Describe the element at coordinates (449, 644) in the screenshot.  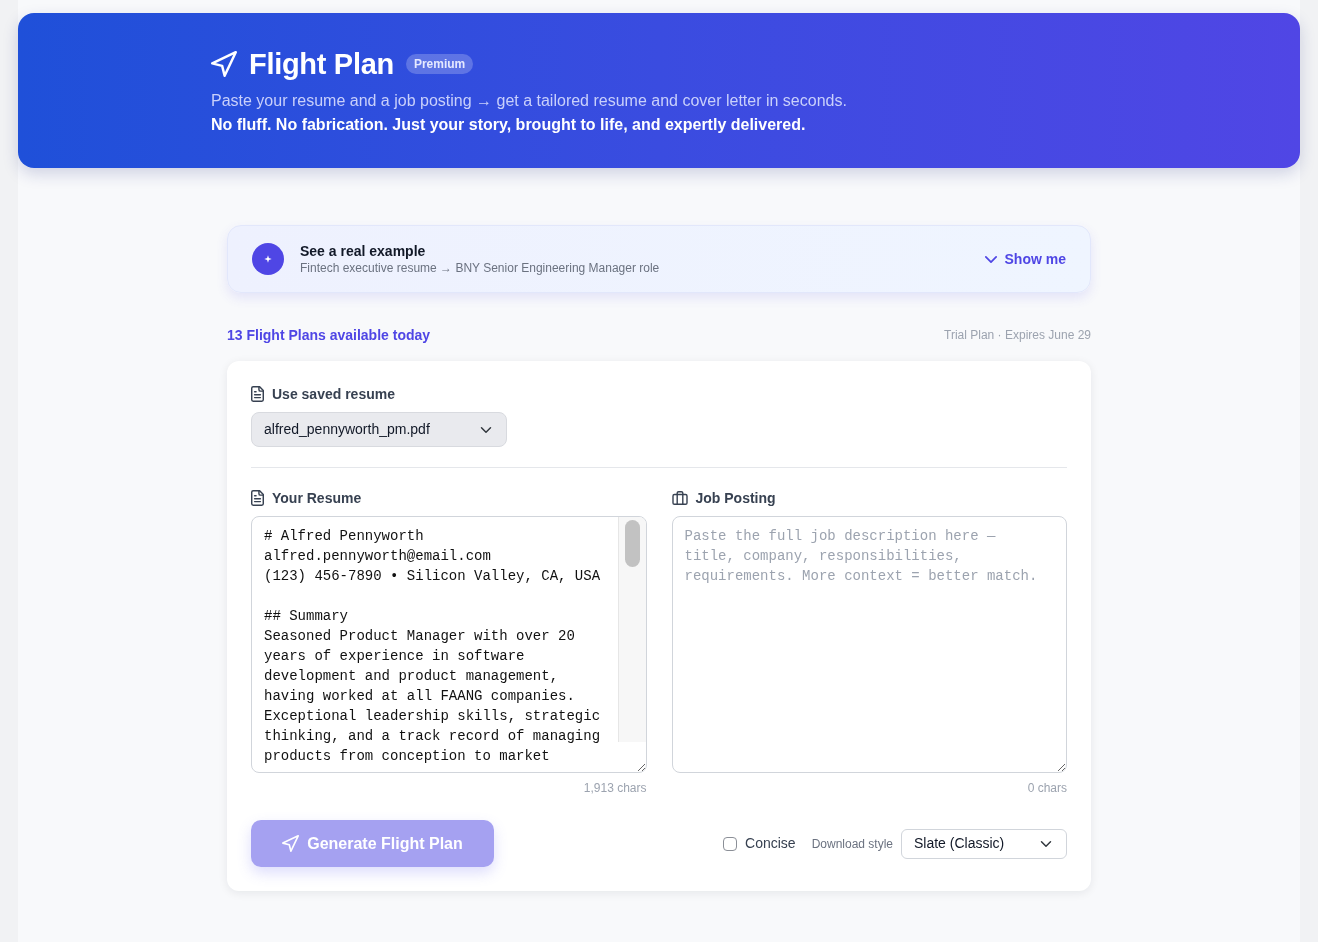
I see `resume-field: # Alfred Pennyworth alfred.pennyworth@email.com (123) 456-7890 • Silicon Valley, CA, USA ## Summary Seasoned Product Manager with over 20 years of experience in software development and product management, having worked at all FAANG companies. Exceptional leadership skills, strategic thinking, and a track record of managing products from conception to market` at that location.